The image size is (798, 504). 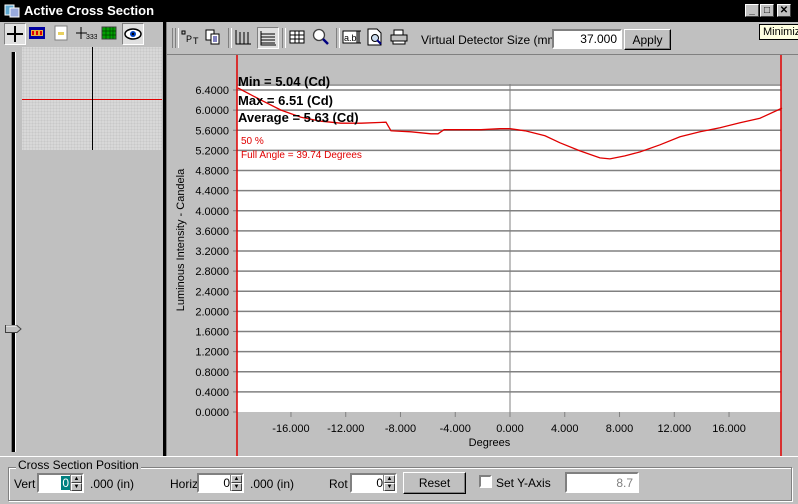 What do you see at coordinates (212, 333) in the screenshot?
I see `y-tick-label: 1.6000` at bounding box center [212, 333].